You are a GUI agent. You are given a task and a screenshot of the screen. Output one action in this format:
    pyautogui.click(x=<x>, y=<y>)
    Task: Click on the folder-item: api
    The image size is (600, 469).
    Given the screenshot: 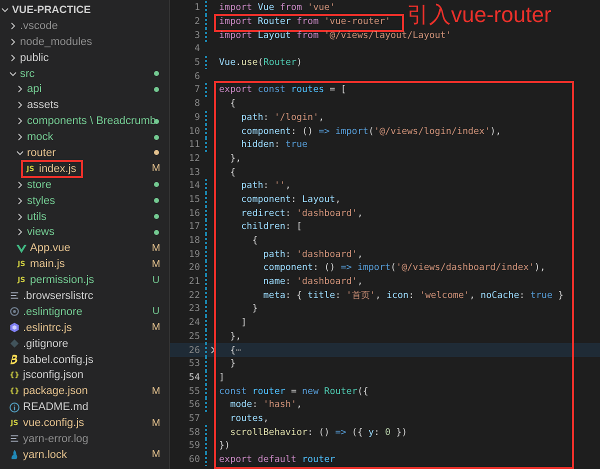 What is the action you would take?
    pyautogui.click(x=34, y=89)
    